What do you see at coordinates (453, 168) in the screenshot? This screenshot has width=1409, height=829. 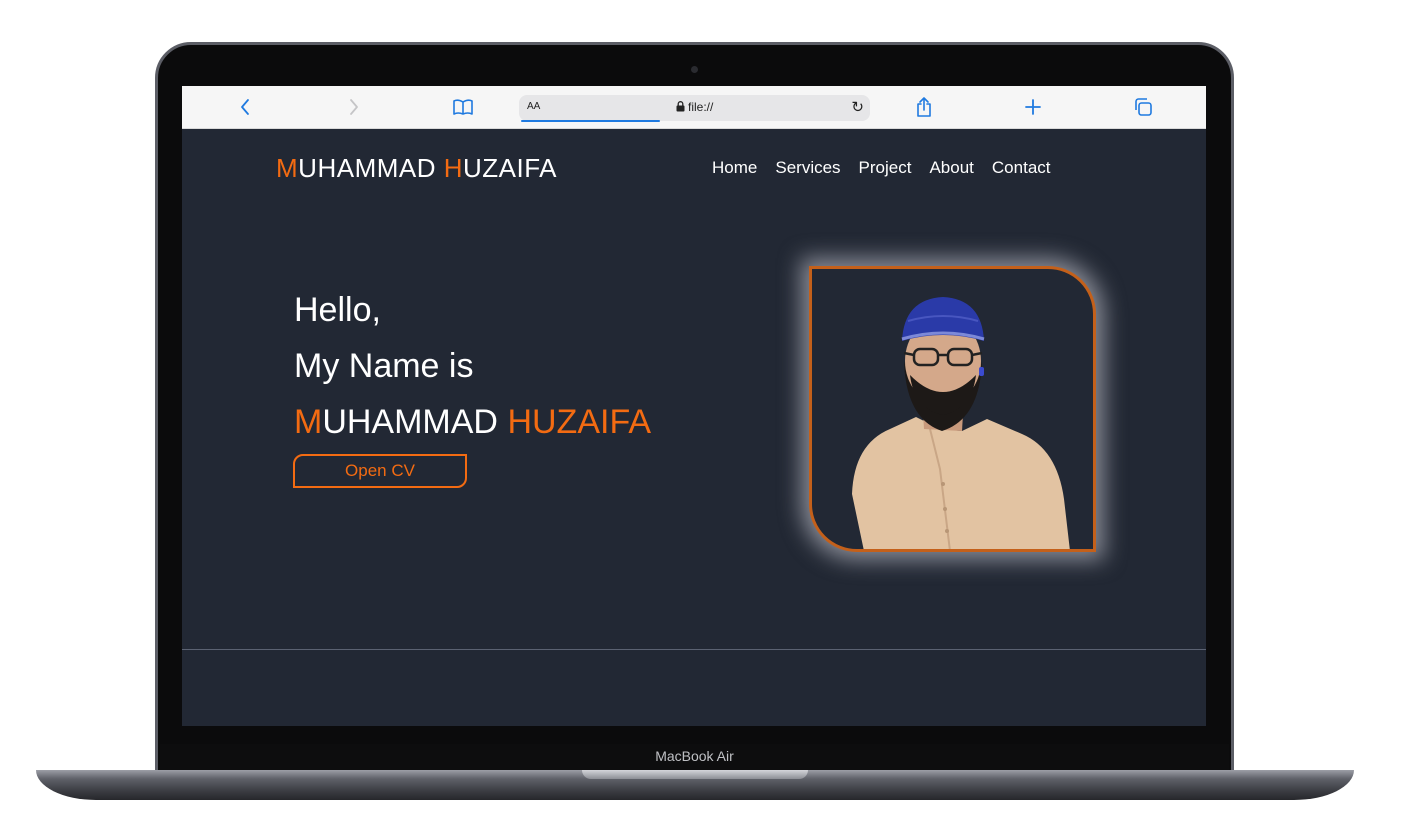 I see `logo-initial-h: H` at bounding box center [453, 168].